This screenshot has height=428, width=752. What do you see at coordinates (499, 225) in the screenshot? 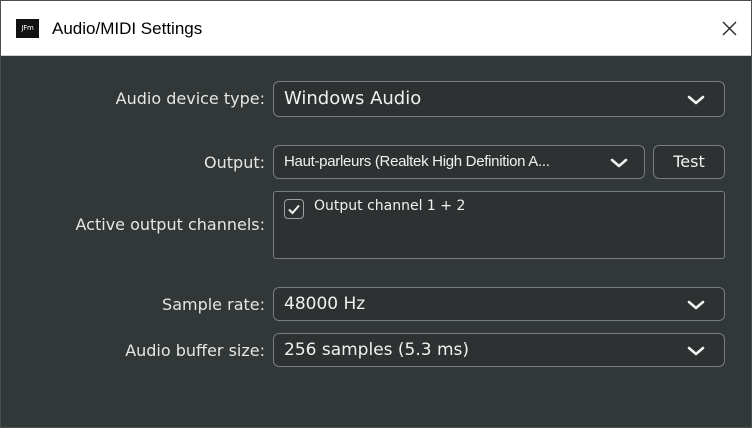
I see `output-channels-list: Output channel 1 + 2` at bounding box center [499, 225].